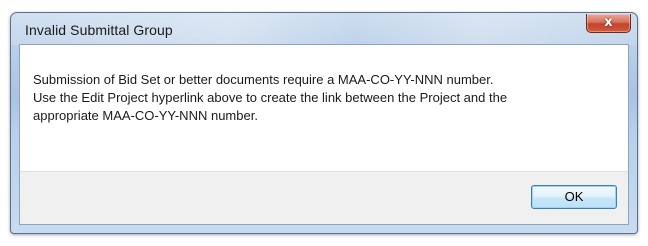  I want to click on ok-button: OK, so click(574, 197).